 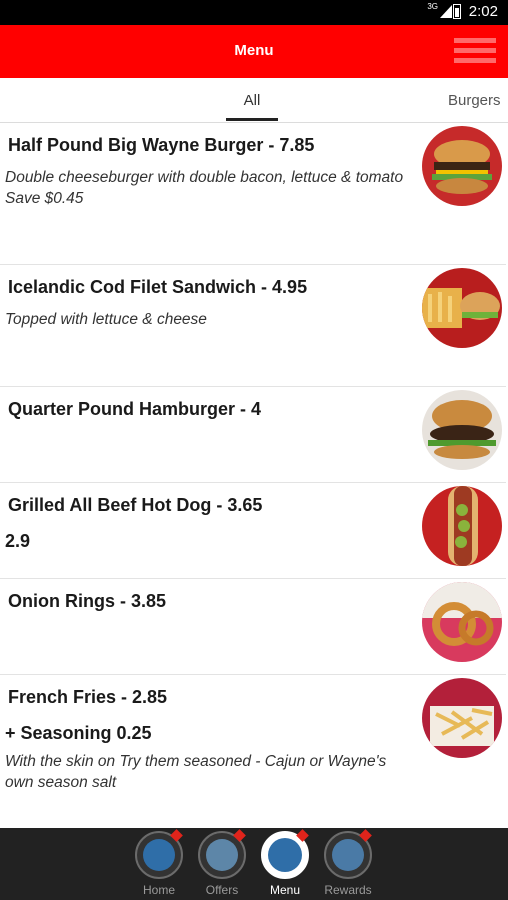 What do you see at coordinates (462, 526) in the screenshot?
I see `hot-dog-photo` at bounding box center [462, 526].